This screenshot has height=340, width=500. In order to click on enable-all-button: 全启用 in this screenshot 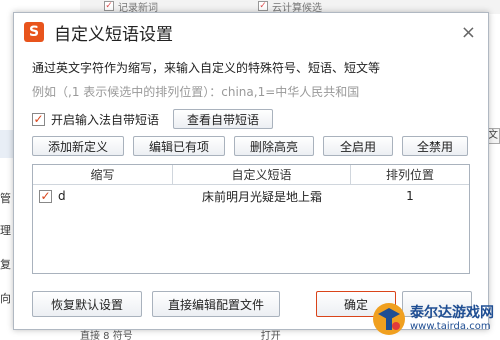, I will do `click(358, 146)`.